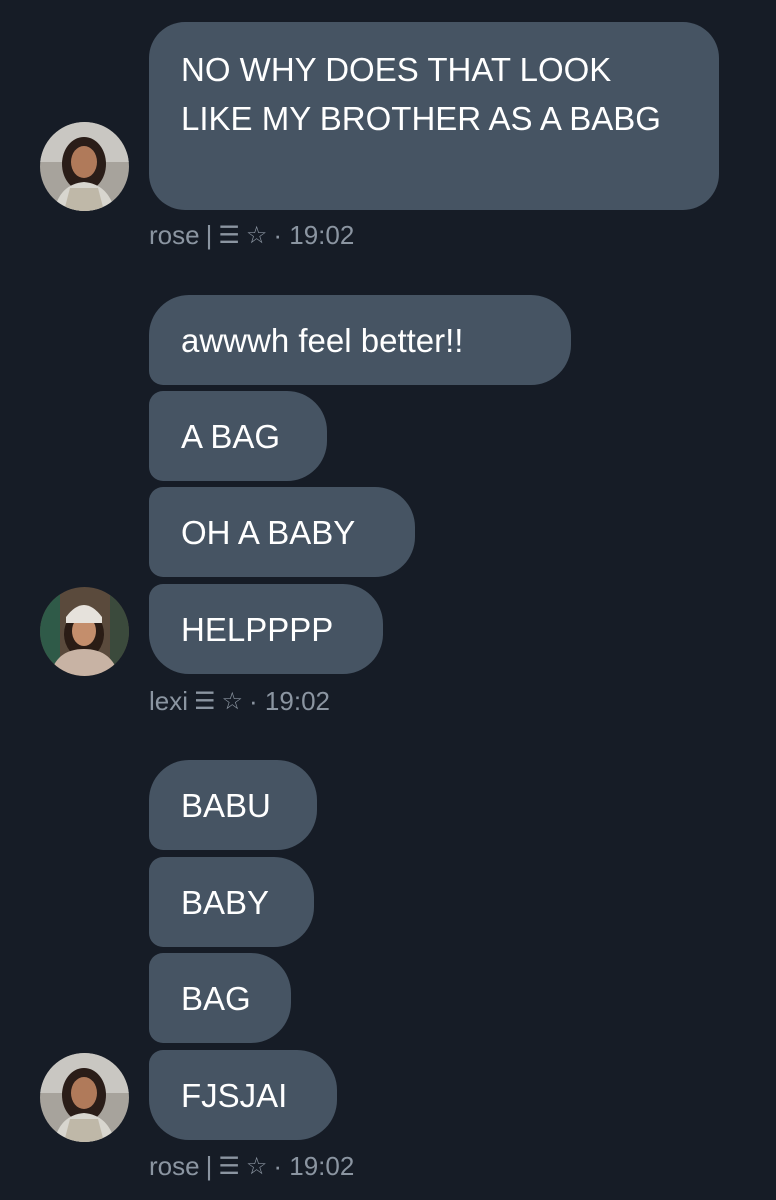 The height and width of the screenshot is (1200, 776). I want to click on message-bubble: FJSJAI, so click(243, 1095).